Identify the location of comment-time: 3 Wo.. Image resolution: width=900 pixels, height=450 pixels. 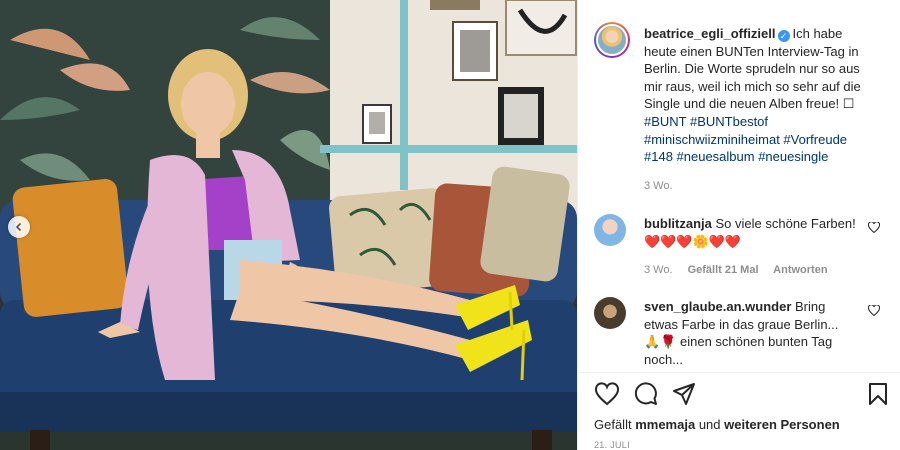
(658, 270).